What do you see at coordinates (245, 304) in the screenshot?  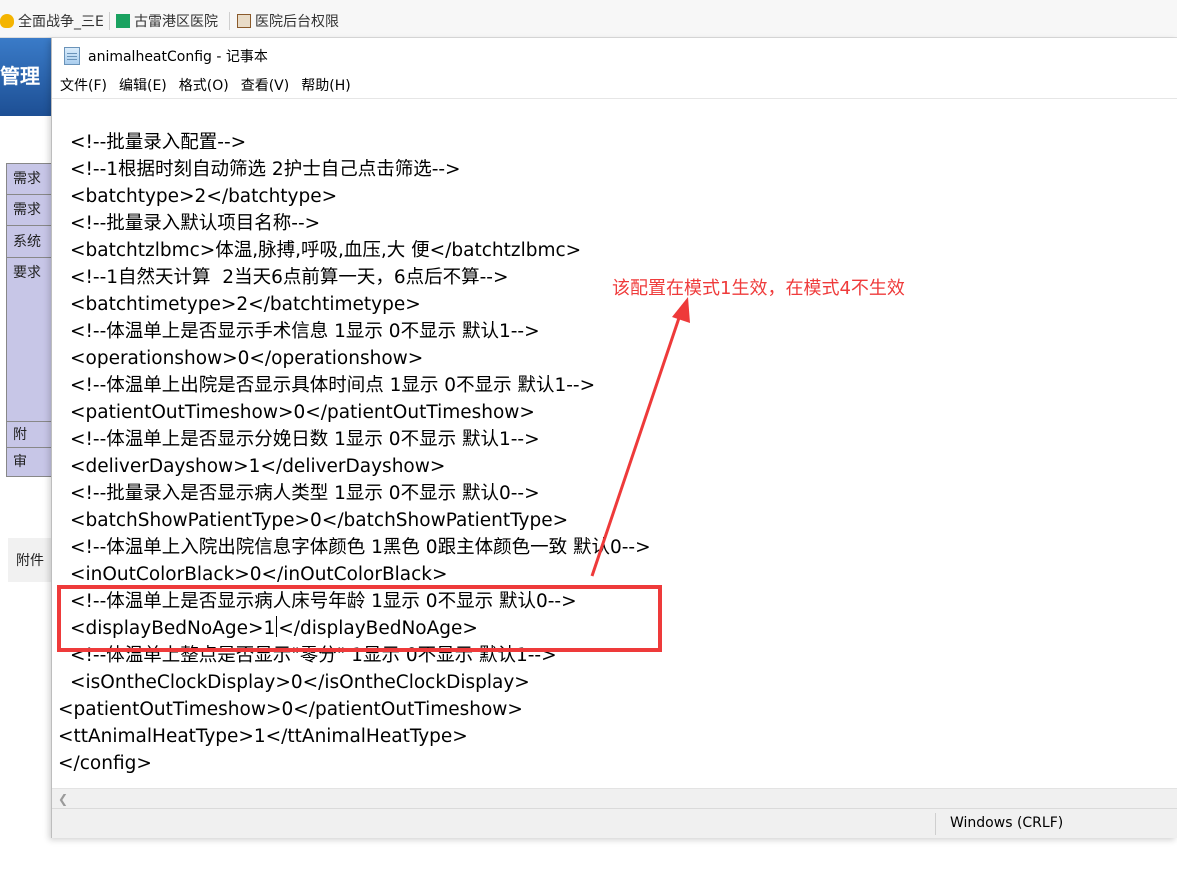 I see `text-line: <batchtimetype>2</batchtimetype>` at bounding box center [245, 304].